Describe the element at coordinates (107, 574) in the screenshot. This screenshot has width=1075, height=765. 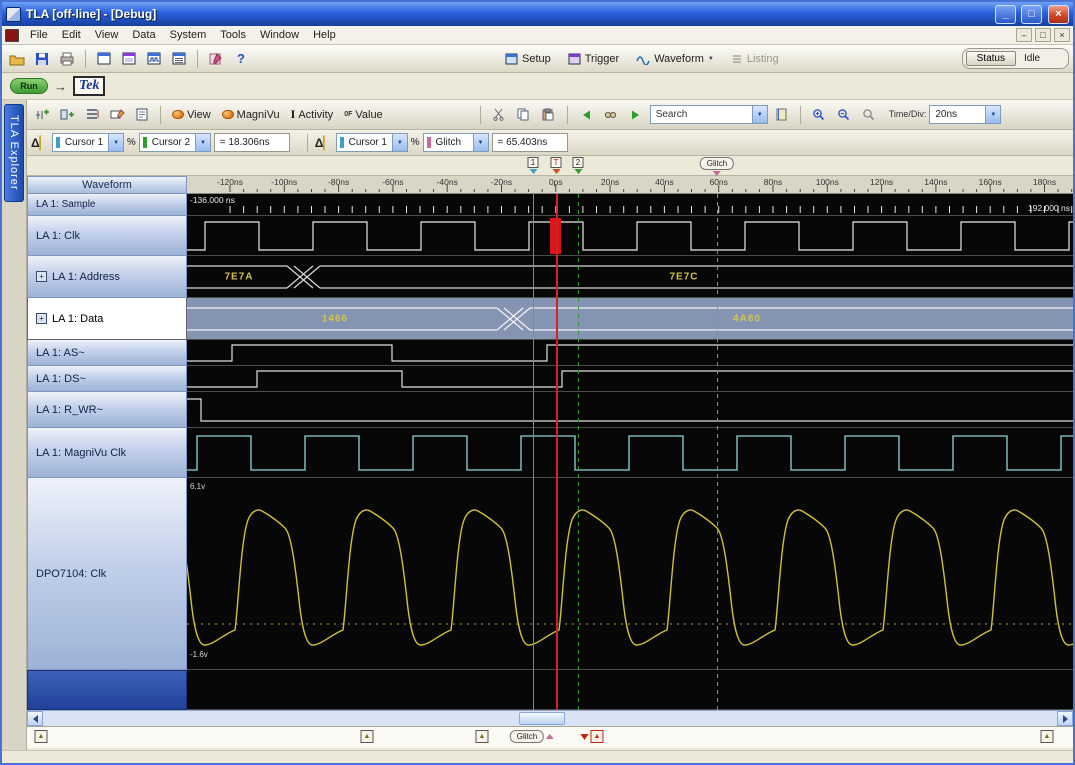
I see `signal-label-dpo-clk: DPO7104: Clk` at that location.